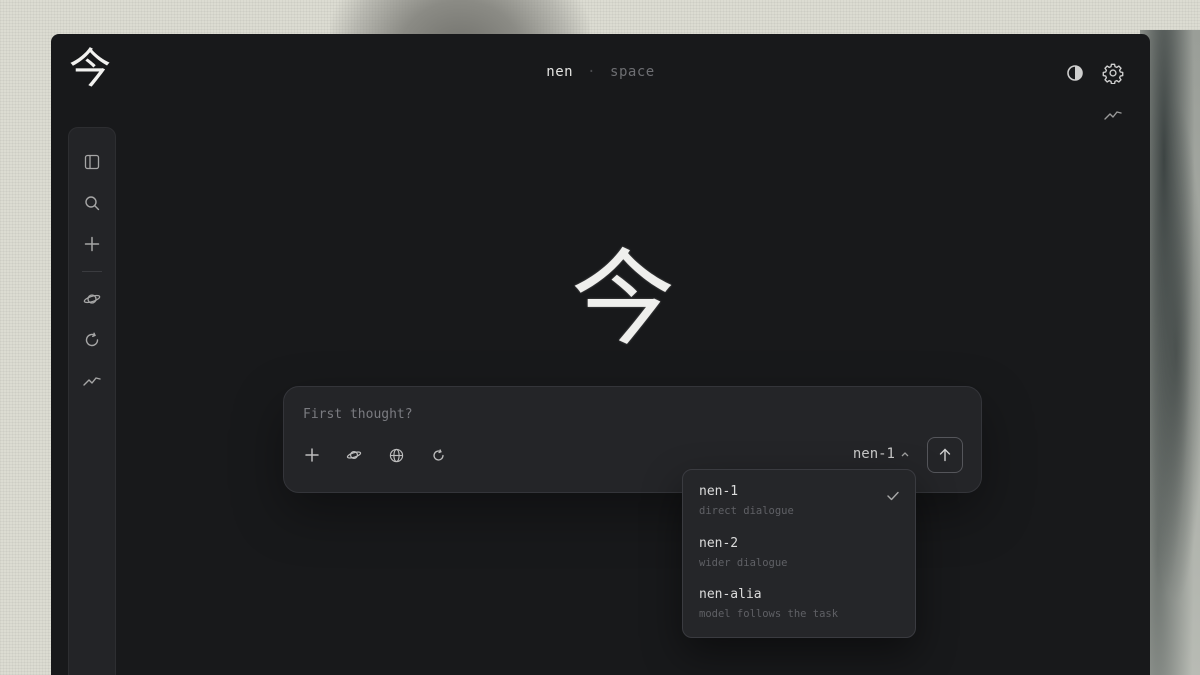 The width and height of the screenshot is (1200, 675). Describe the element at coordinates (1075, 73) in the screenshot. I see `contrast-icon` at that location.